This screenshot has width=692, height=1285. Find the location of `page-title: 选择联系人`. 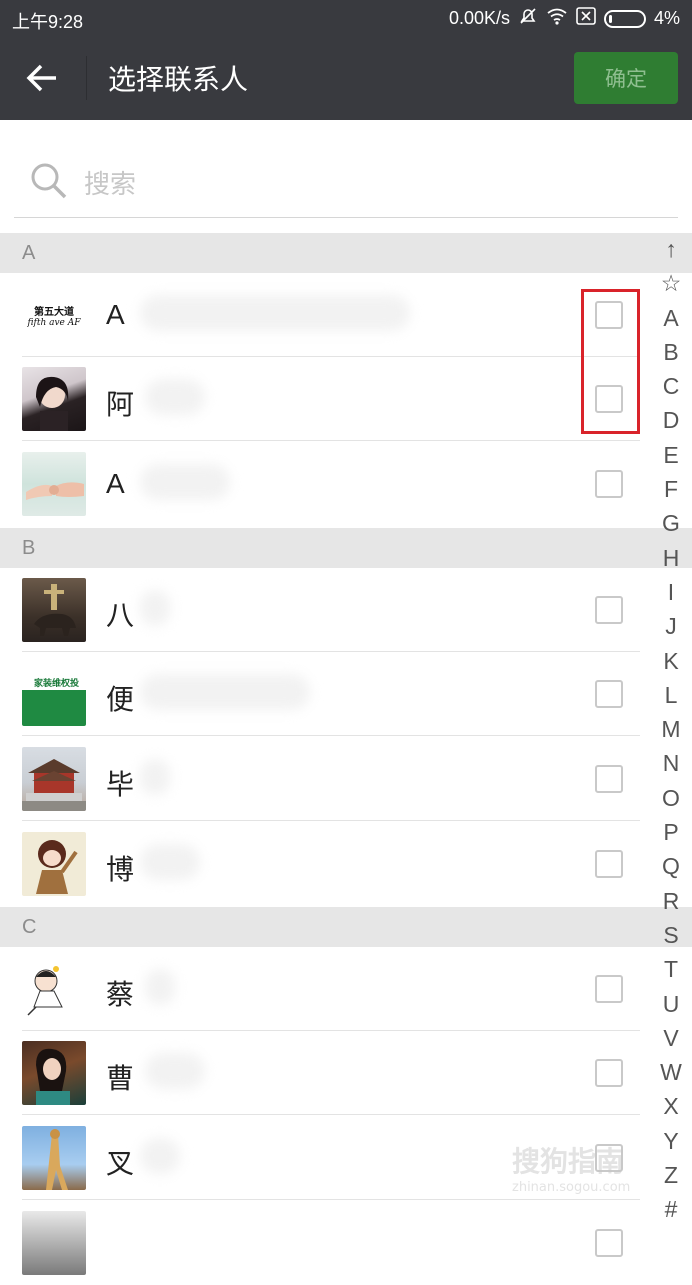

page-title: 选择联系人 is located at coordinates (178, 79).